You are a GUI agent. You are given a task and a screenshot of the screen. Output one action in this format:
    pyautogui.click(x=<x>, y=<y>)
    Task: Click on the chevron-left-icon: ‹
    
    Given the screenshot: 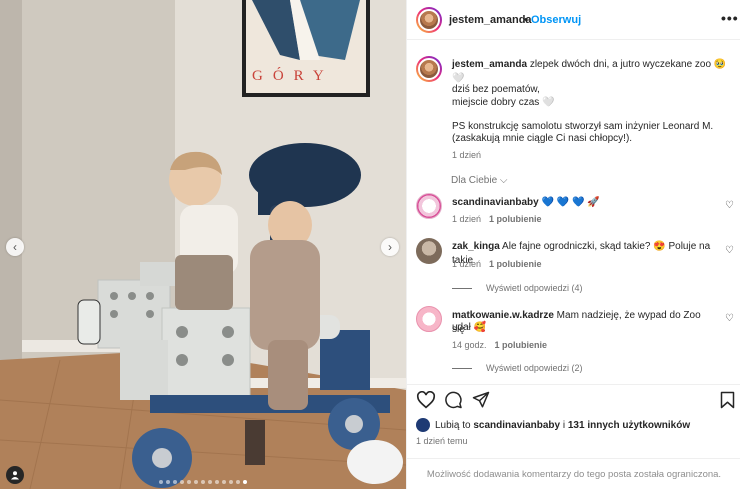 What is the action you would take?
    pyautogui.click(x=15, y=247)
    